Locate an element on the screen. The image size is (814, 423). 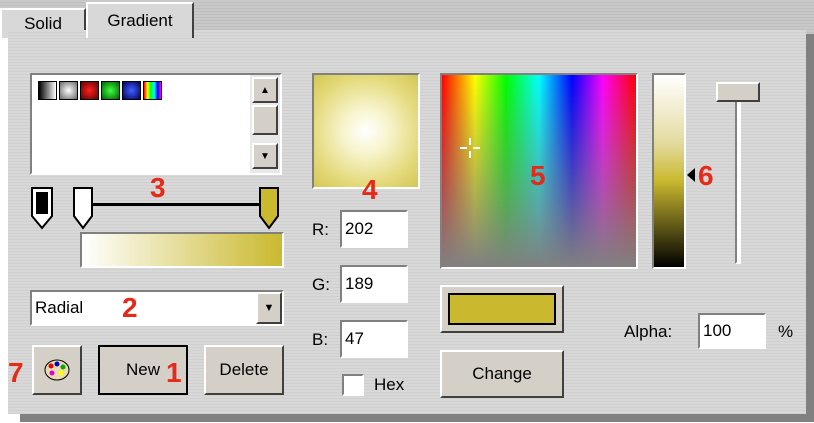
r-label: R: is located at coordinates (320, 229).